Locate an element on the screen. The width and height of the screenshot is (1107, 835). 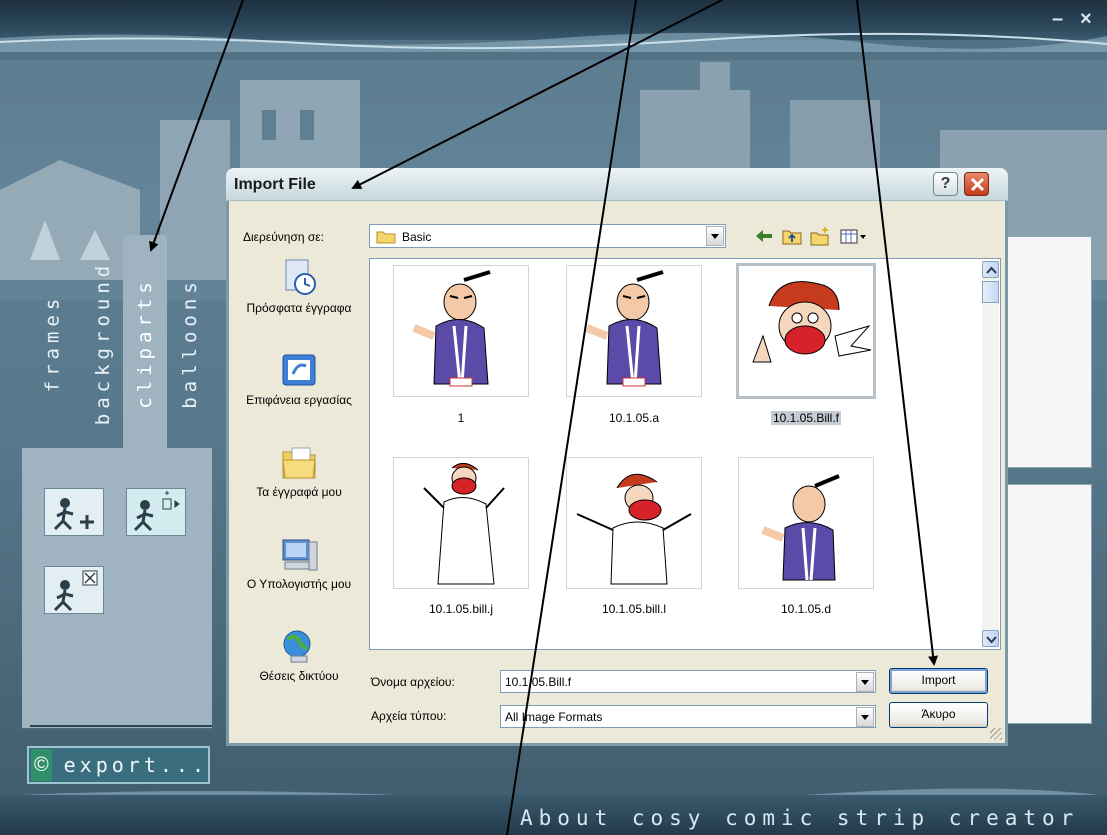
recent-documents-icon is located at coordinates (300, 277).